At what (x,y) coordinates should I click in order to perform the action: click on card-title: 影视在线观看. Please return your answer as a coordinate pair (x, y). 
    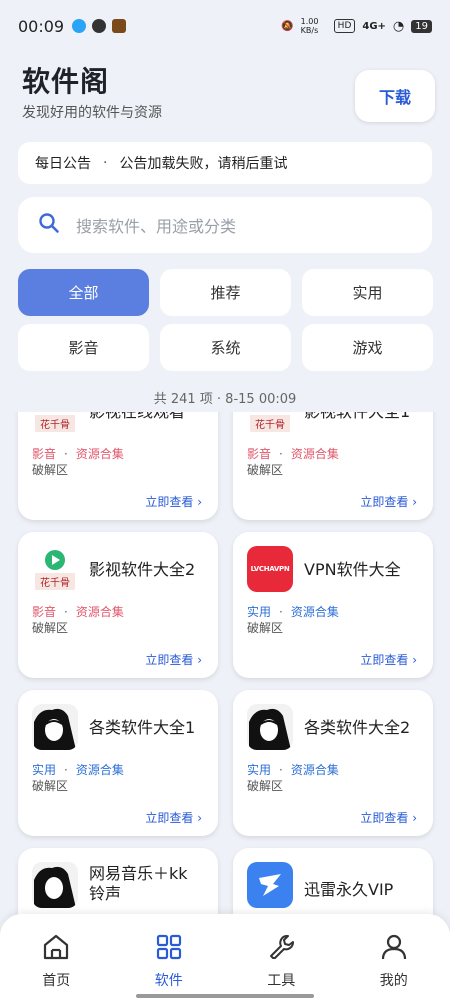
    Looking at the image, I should click on (137, 417).